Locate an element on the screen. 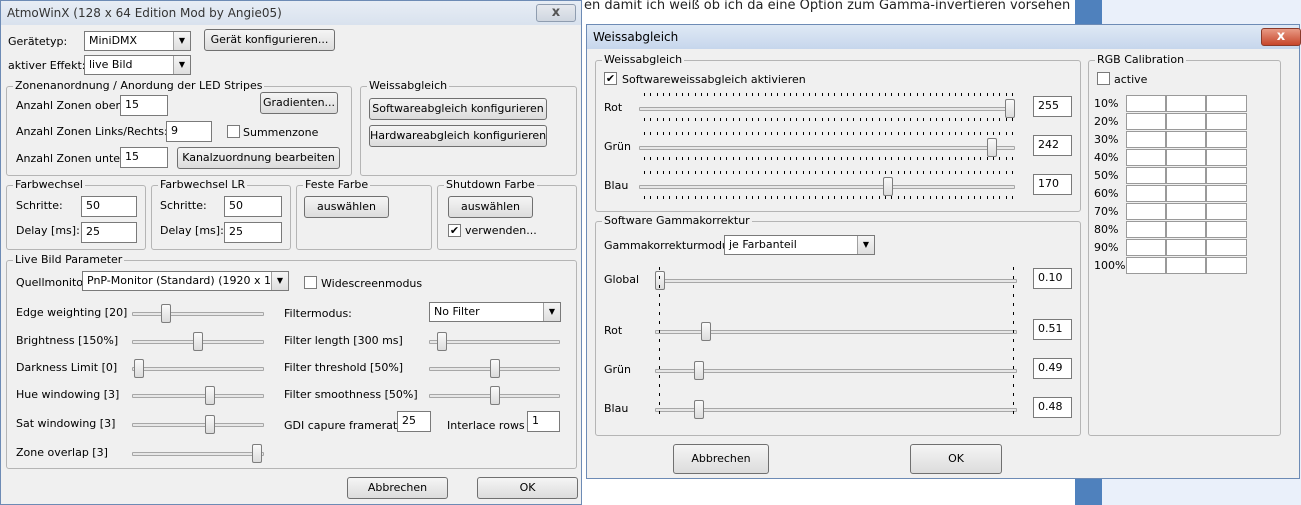 This screenshot has width=1301, height=505. dialog-ok-button: OK is located at coordinates (956, 459).